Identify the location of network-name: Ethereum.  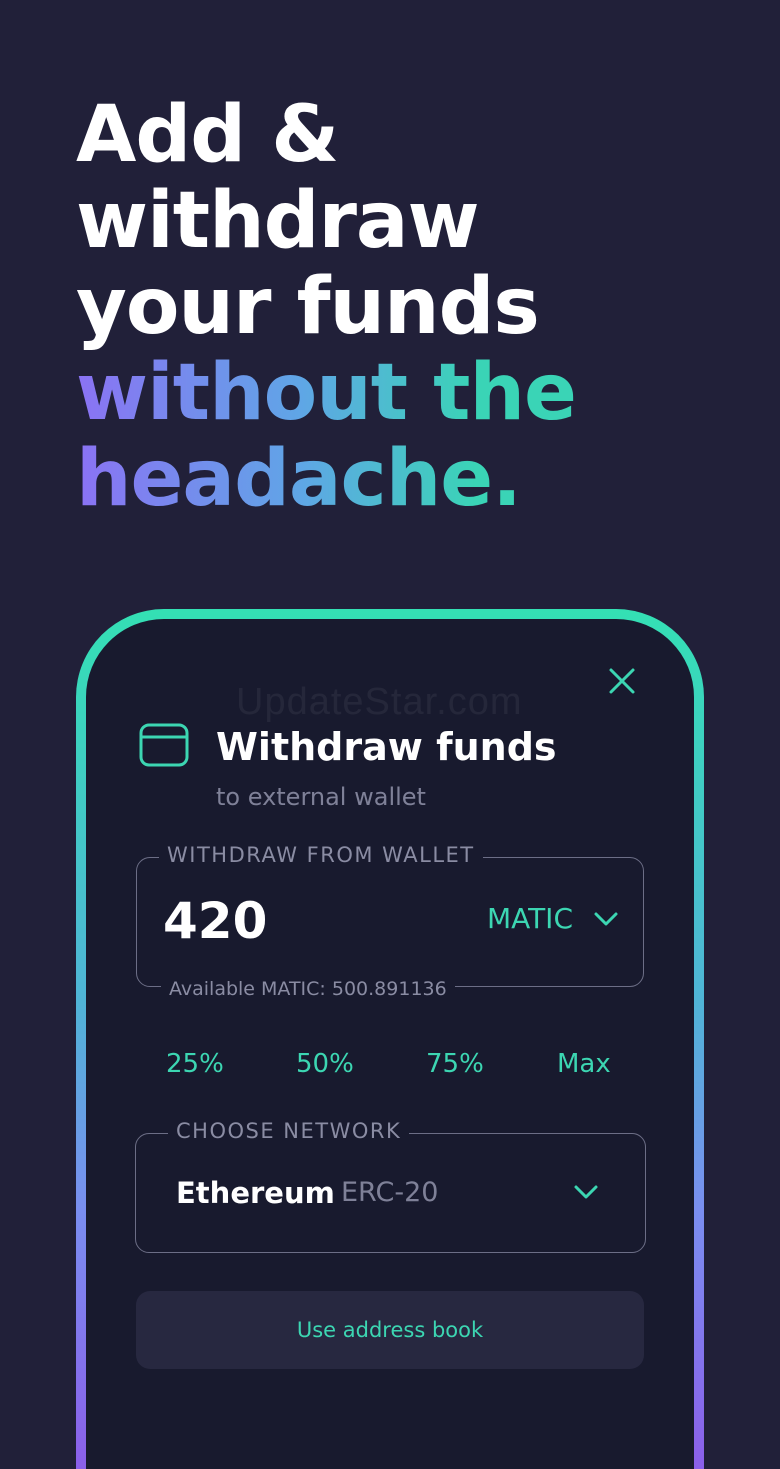
(255, 1193).